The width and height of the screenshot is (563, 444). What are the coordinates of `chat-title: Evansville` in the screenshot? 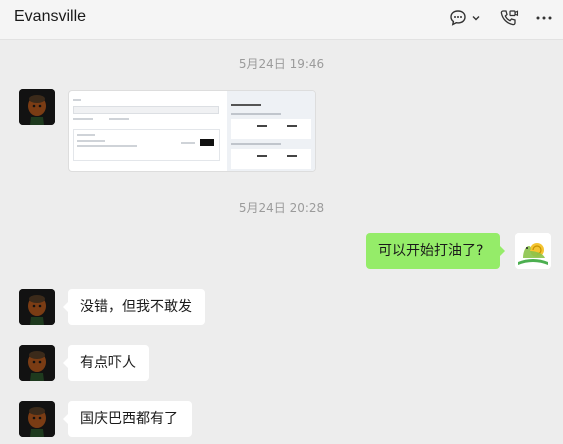 It's located at (50, 16).